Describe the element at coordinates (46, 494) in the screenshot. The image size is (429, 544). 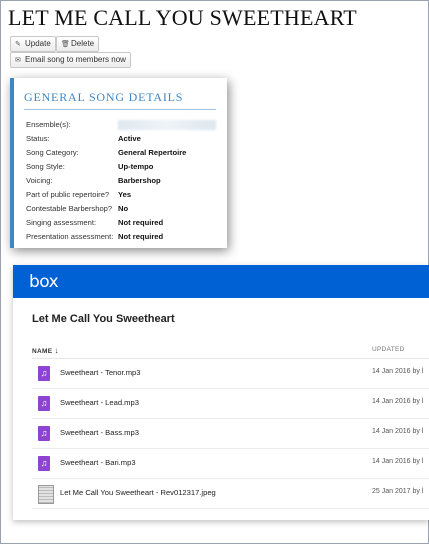
I see `image-thumbnail-icon` at that location.